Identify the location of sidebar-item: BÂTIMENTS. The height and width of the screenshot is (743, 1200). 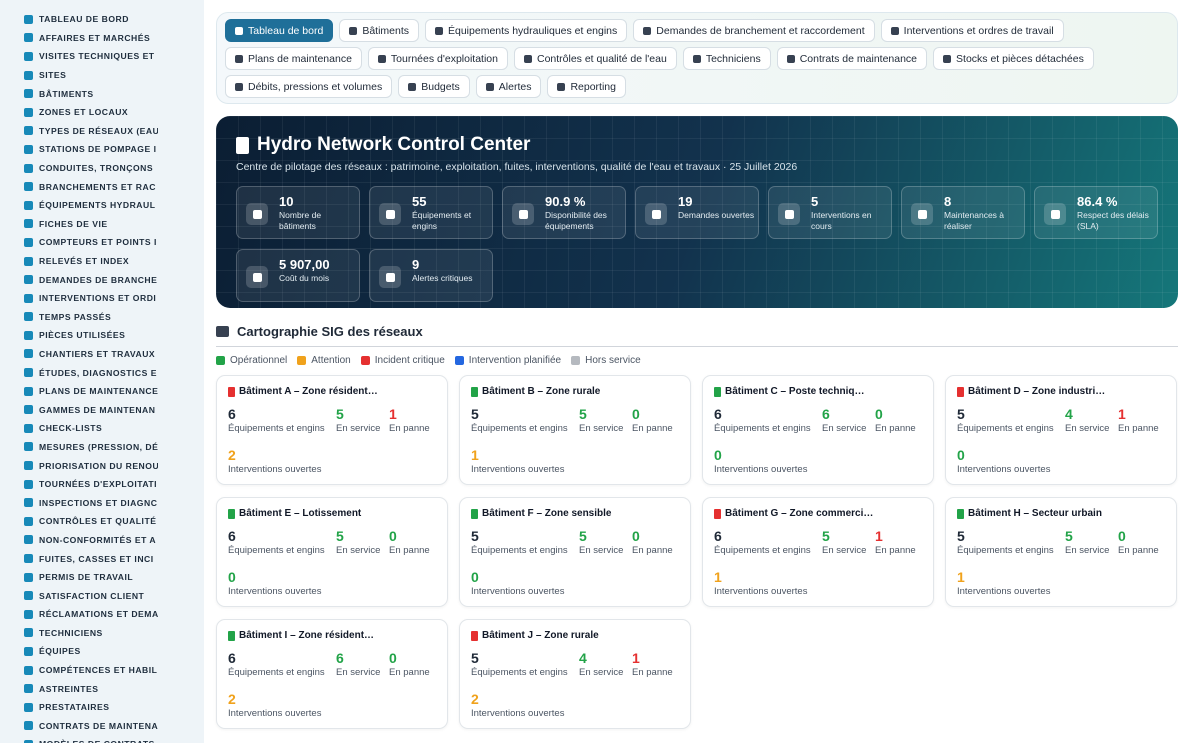
(79, 93).